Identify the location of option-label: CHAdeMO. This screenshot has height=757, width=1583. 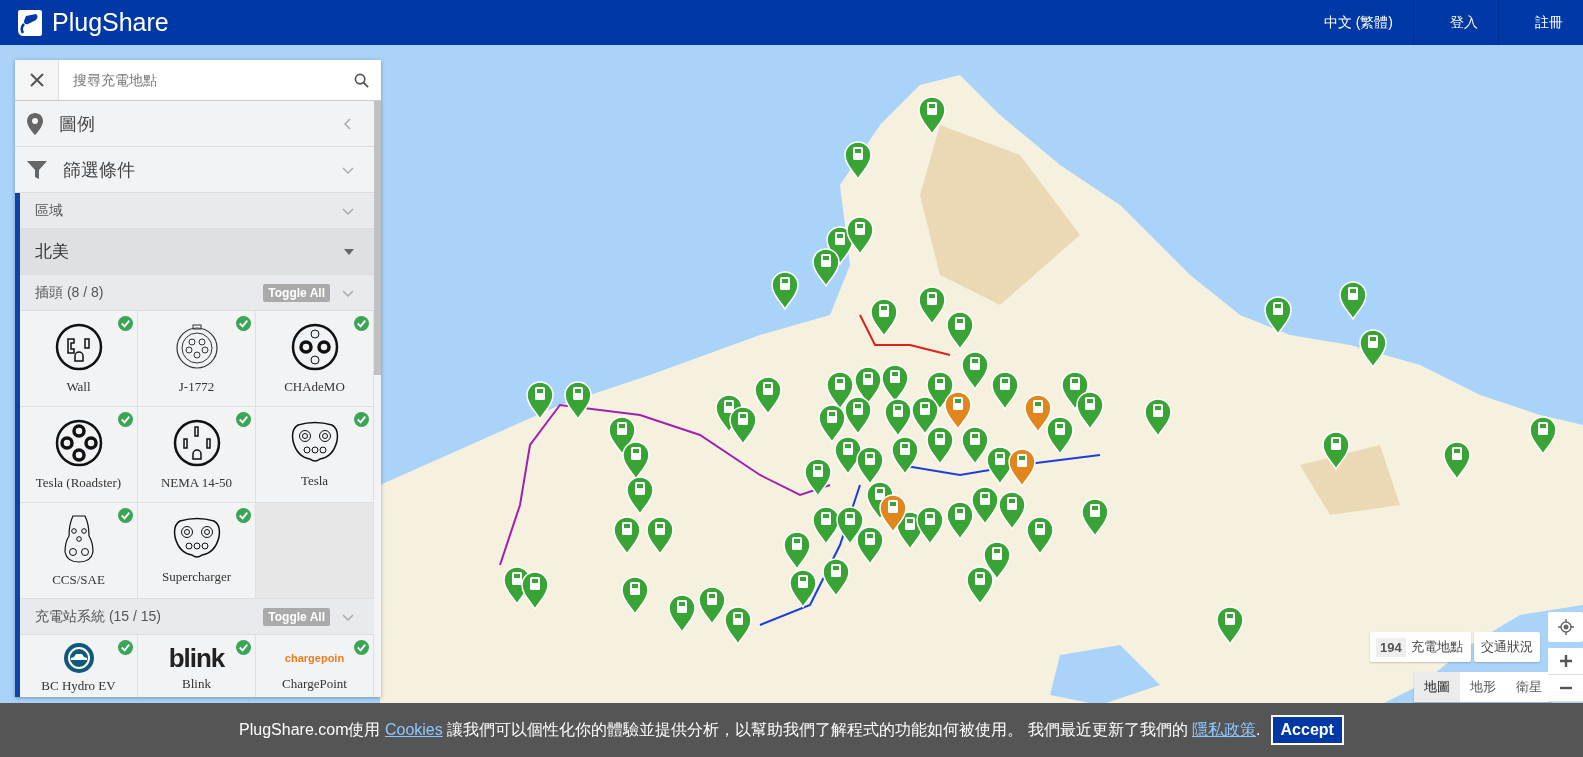
(314, 386).